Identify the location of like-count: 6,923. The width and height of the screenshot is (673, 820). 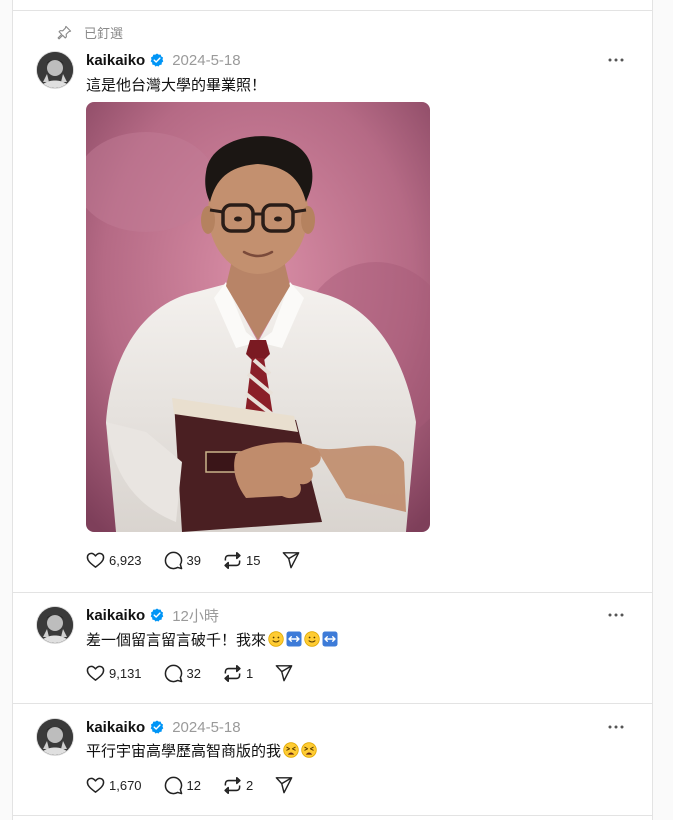
(125, 560).